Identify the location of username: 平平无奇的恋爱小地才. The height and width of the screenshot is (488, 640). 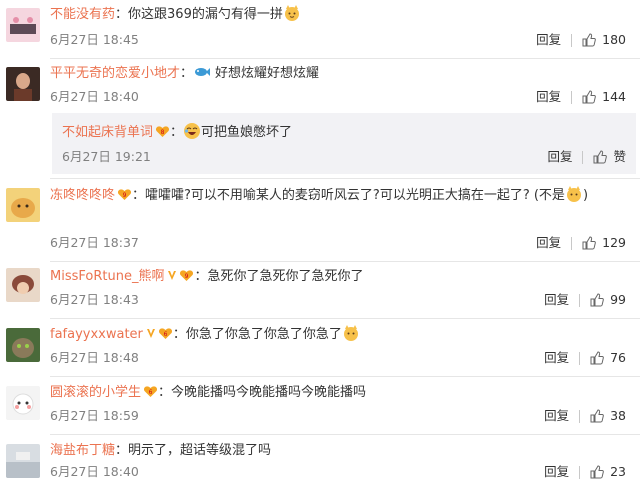
(115, 73).